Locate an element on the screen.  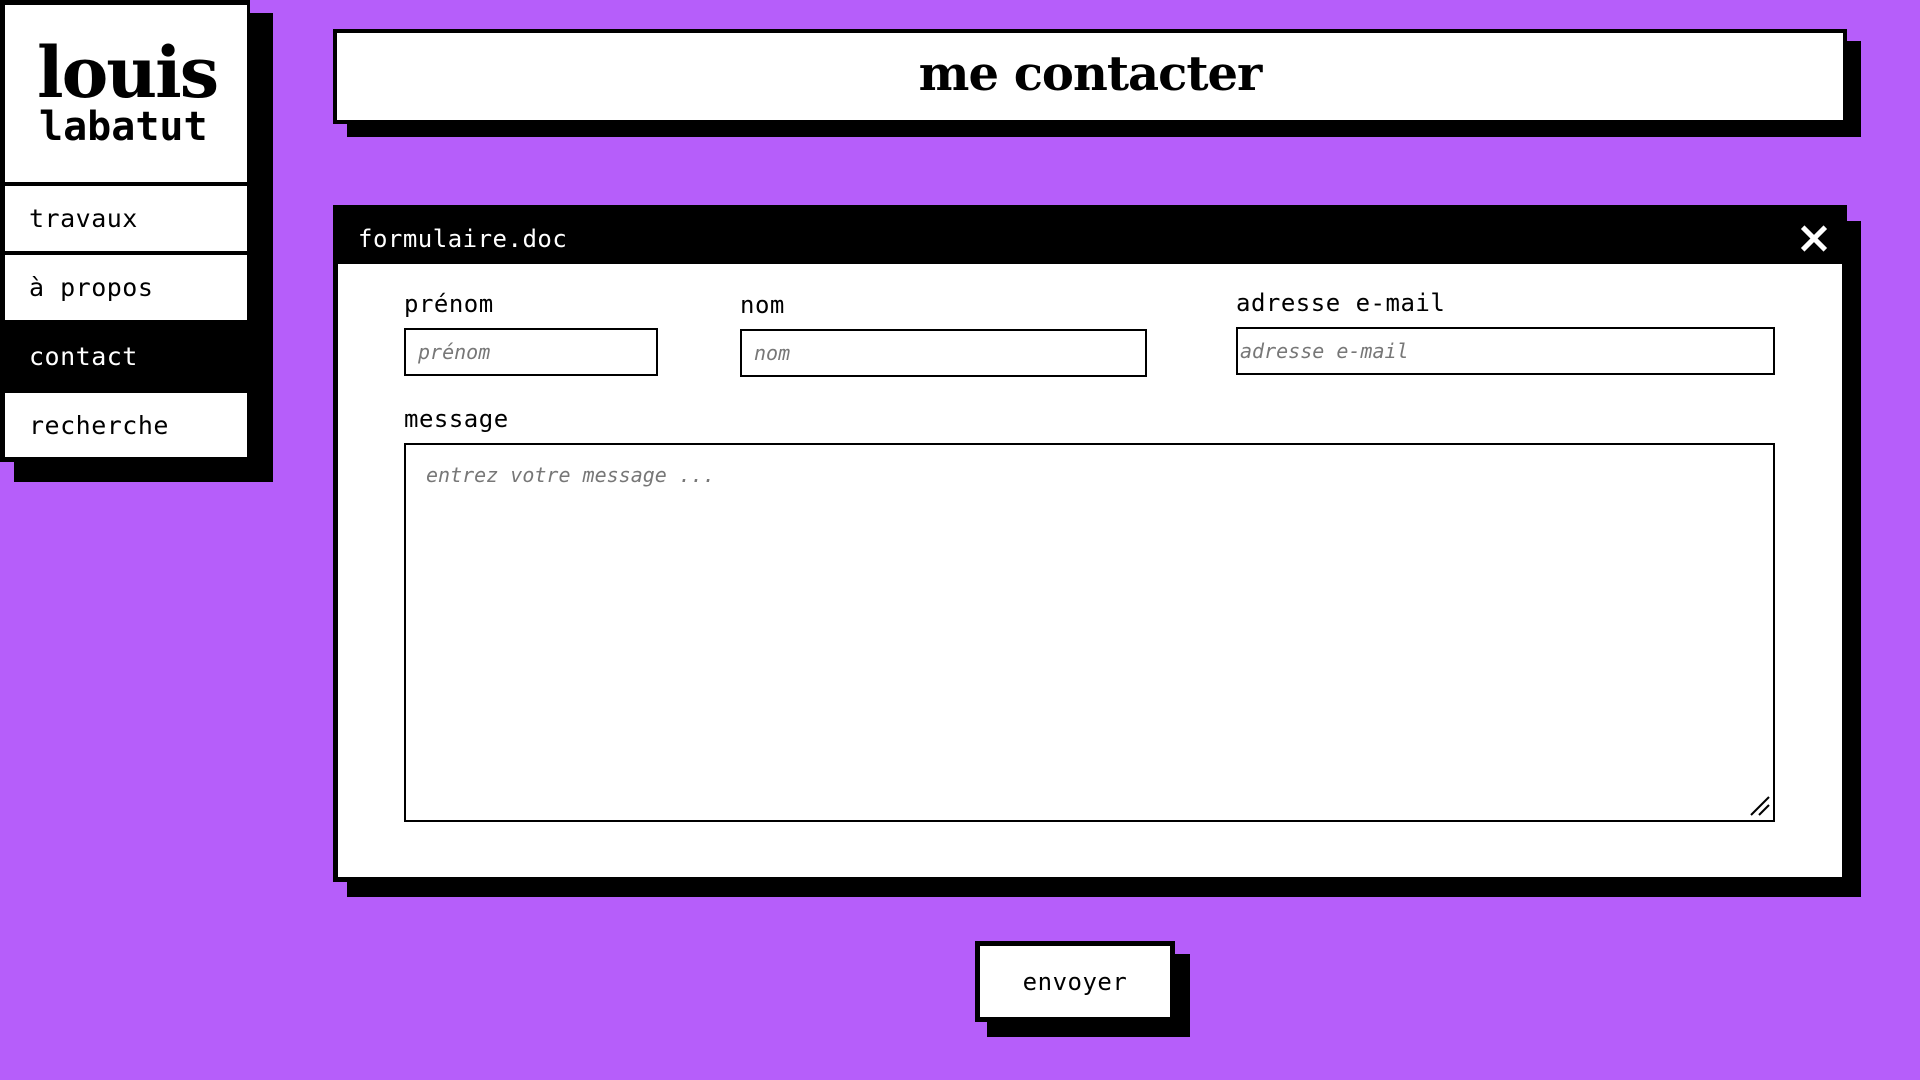
first-name-field is located at coordinates (531, 352).